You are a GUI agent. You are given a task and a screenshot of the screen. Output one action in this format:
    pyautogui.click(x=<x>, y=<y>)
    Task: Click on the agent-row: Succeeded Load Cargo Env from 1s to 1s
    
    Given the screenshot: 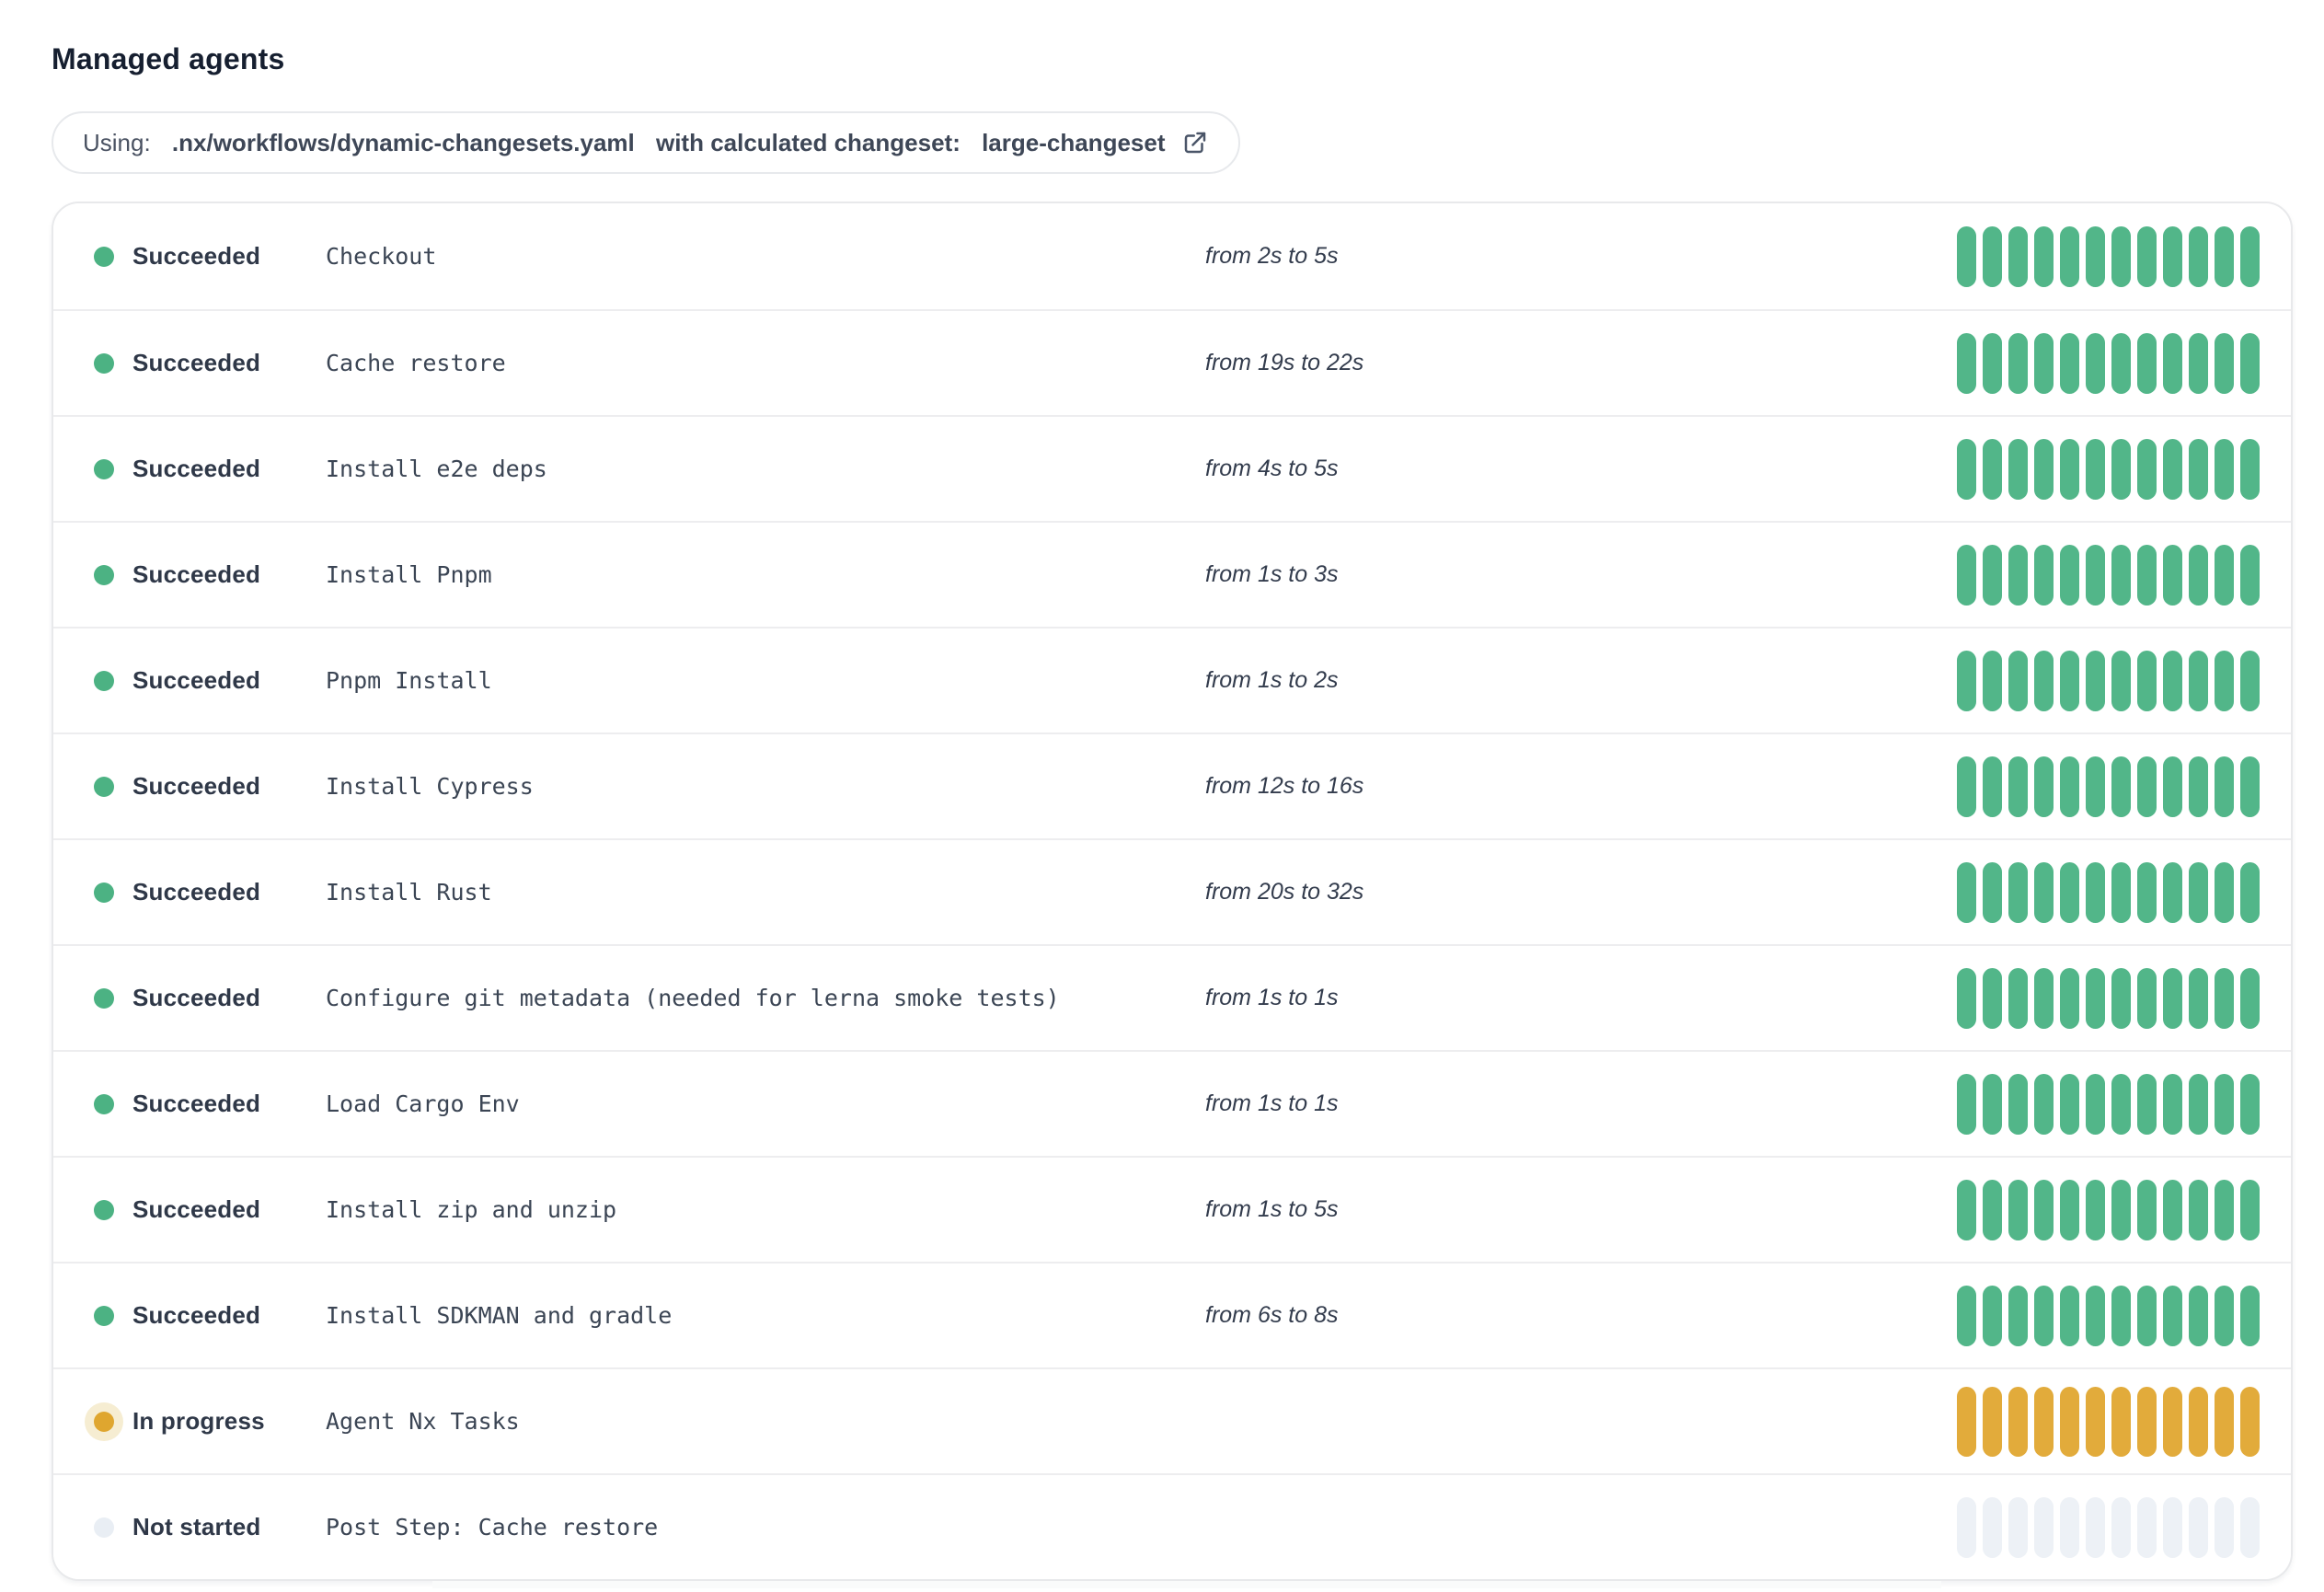 What is the action you would take?
    pyautogui.click(x=1172, y=1103)
    